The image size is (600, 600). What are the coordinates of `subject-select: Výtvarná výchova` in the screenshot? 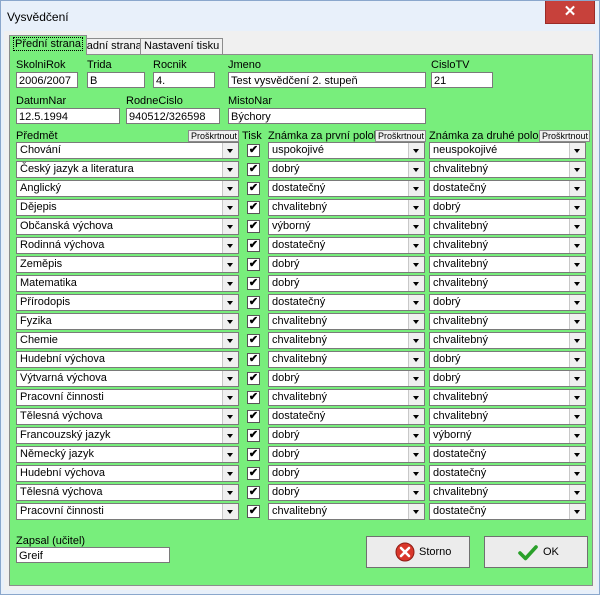 It's located at (127, 378).